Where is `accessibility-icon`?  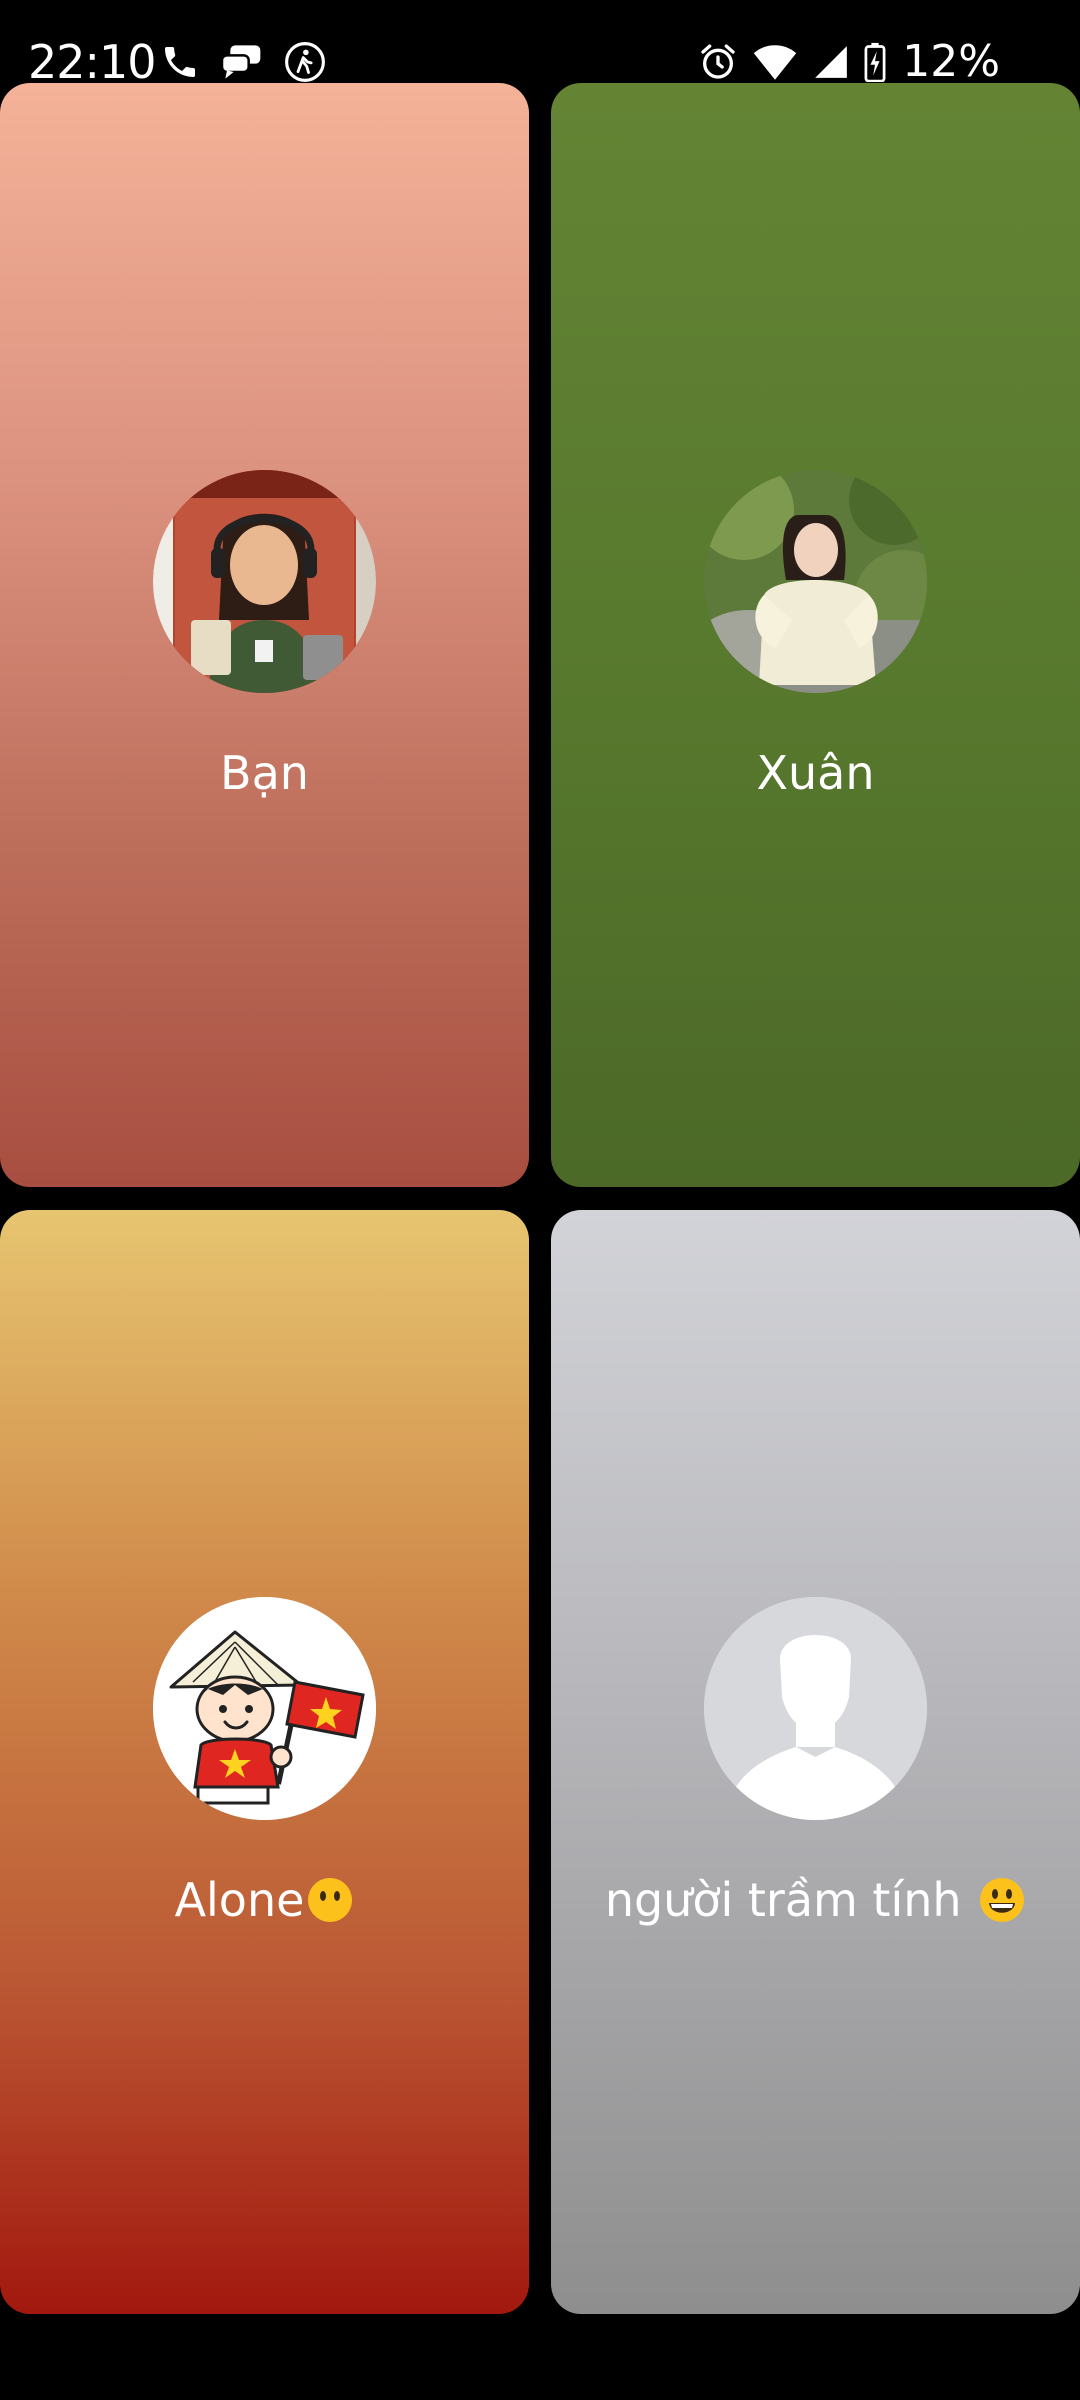
accessibility-icon is located at coordinates (305, 62).